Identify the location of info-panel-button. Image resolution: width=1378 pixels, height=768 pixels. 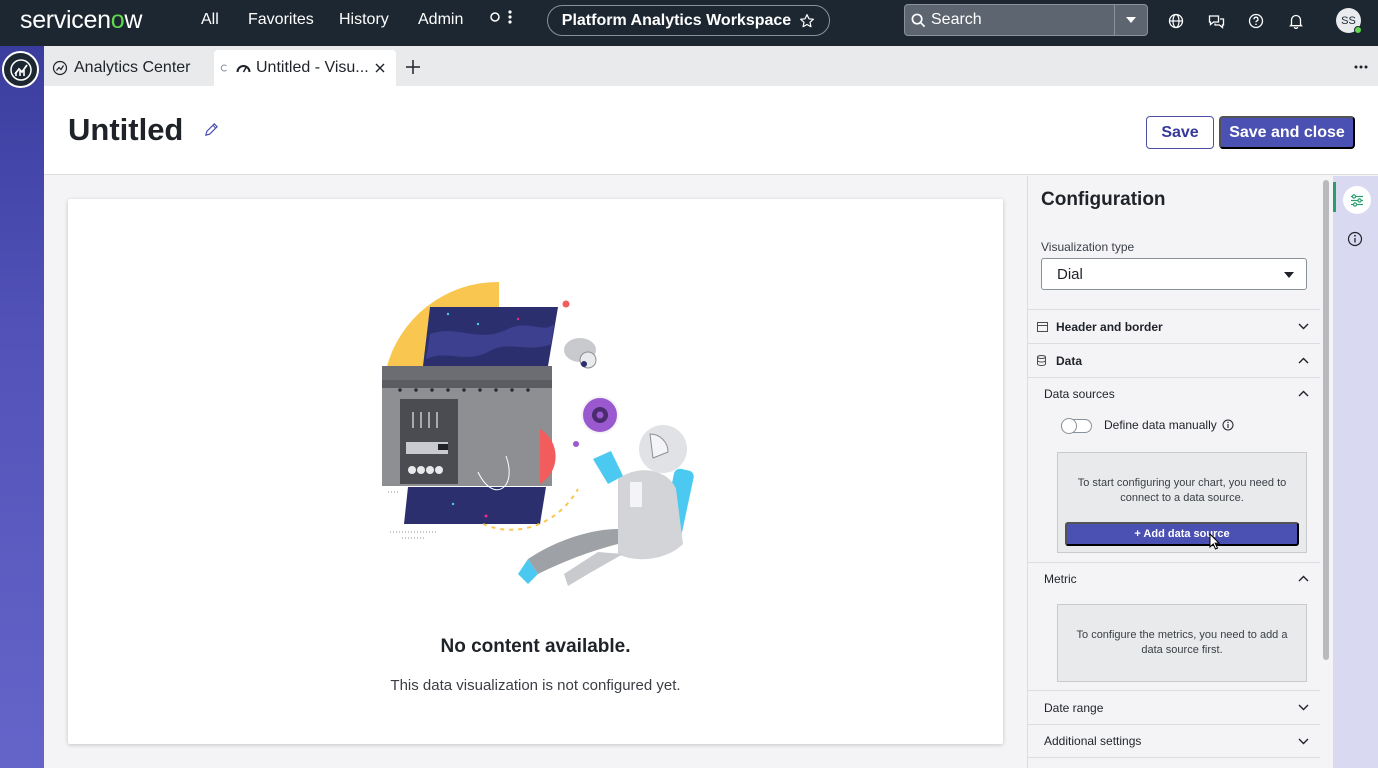
(1355, 241).